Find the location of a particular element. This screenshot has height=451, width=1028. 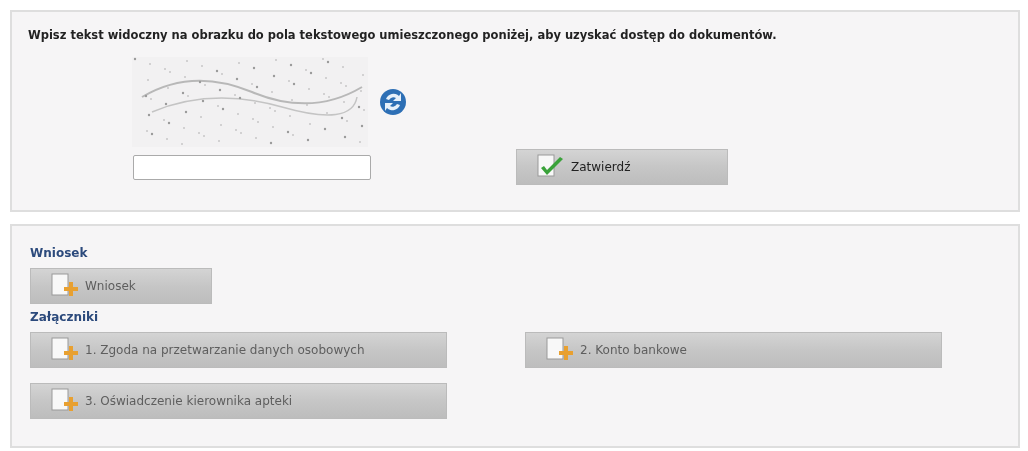

submit-button: Zatwierdź is located at coordinates (622, 167).